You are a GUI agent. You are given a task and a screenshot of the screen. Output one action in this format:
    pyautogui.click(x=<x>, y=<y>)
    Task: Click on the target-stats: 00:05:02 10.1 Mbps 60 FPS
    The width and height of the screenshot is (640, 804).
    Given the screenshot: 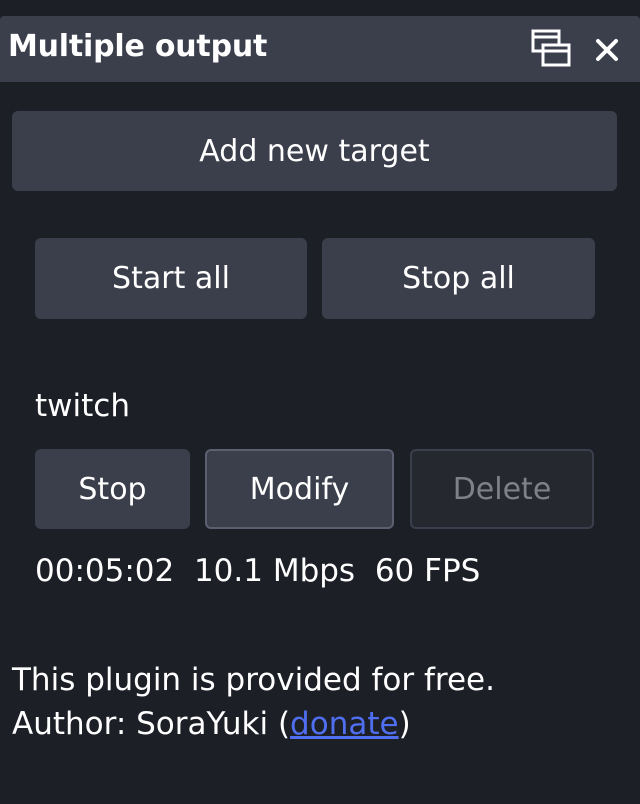 What is the action you would take?
    pyautogui.click(x=257, y=571)
    